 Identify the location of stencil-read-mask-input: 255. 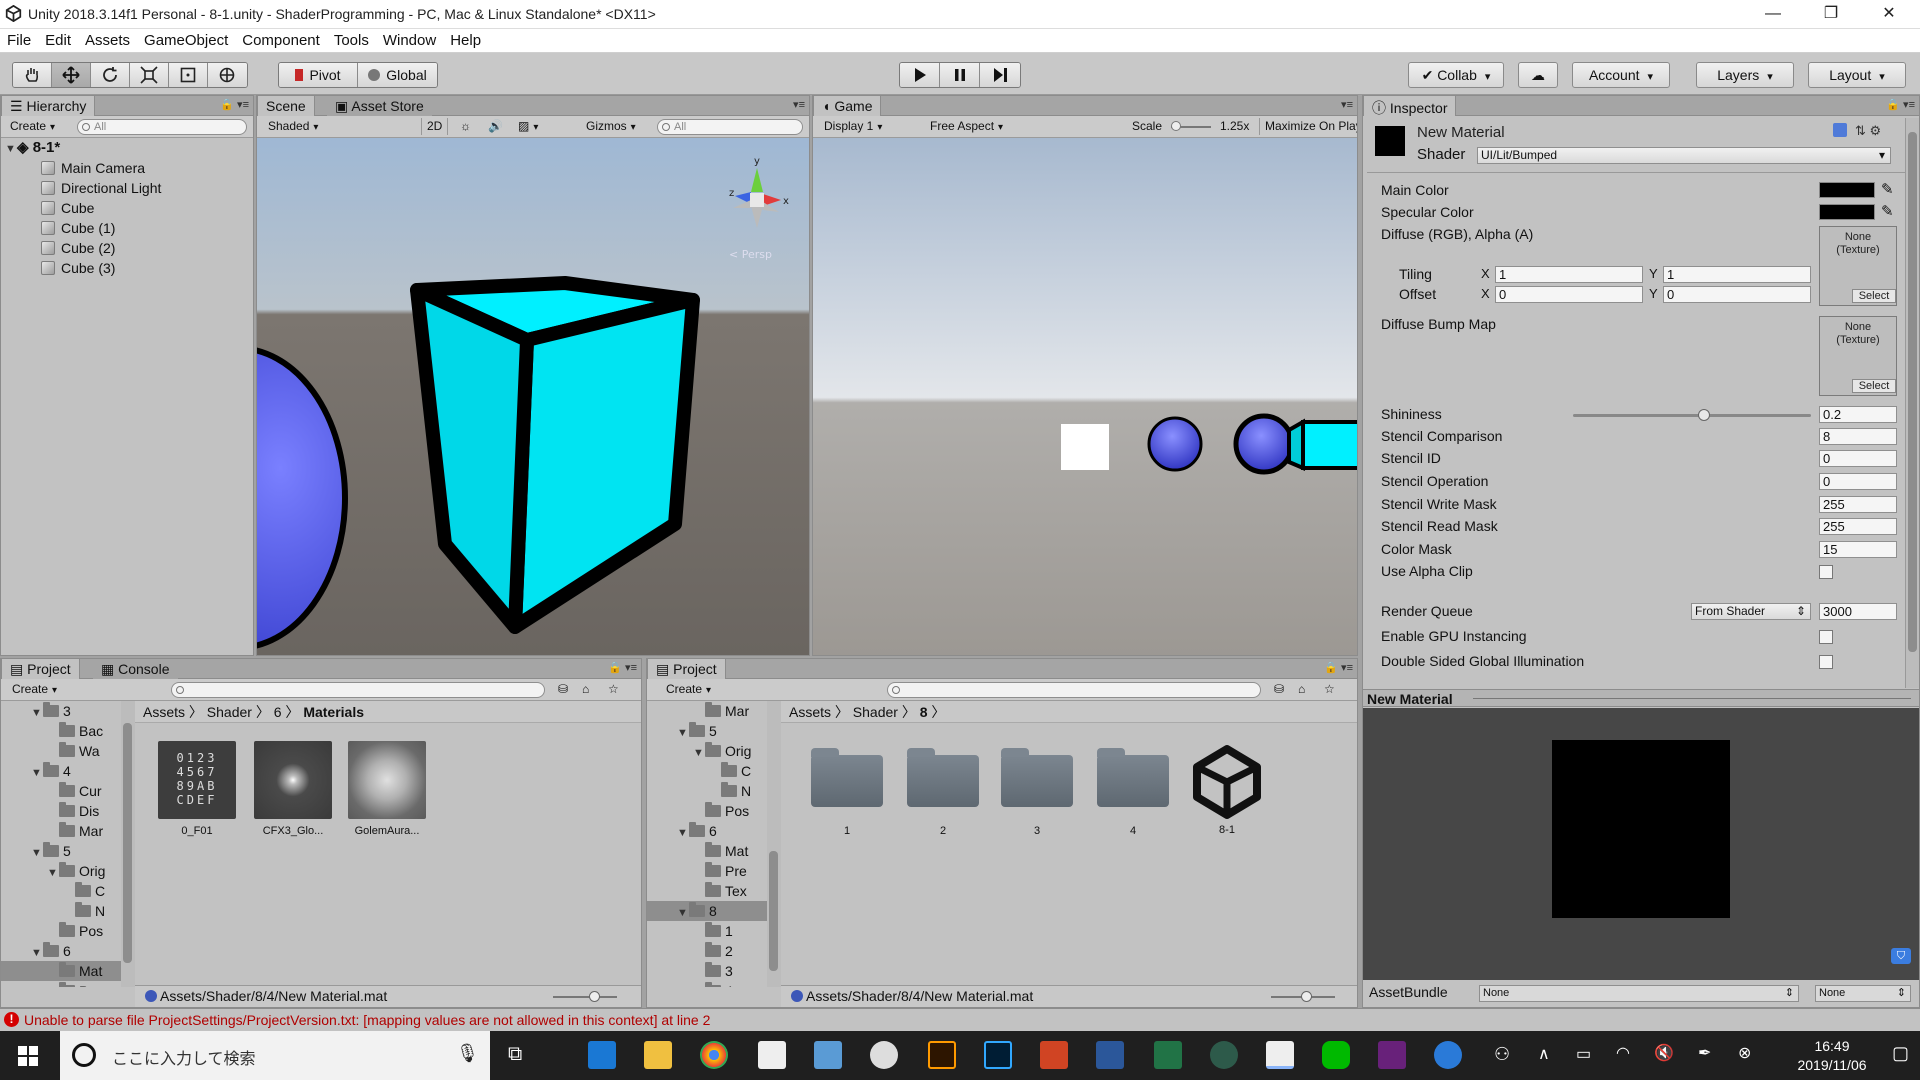
(1858, 526).